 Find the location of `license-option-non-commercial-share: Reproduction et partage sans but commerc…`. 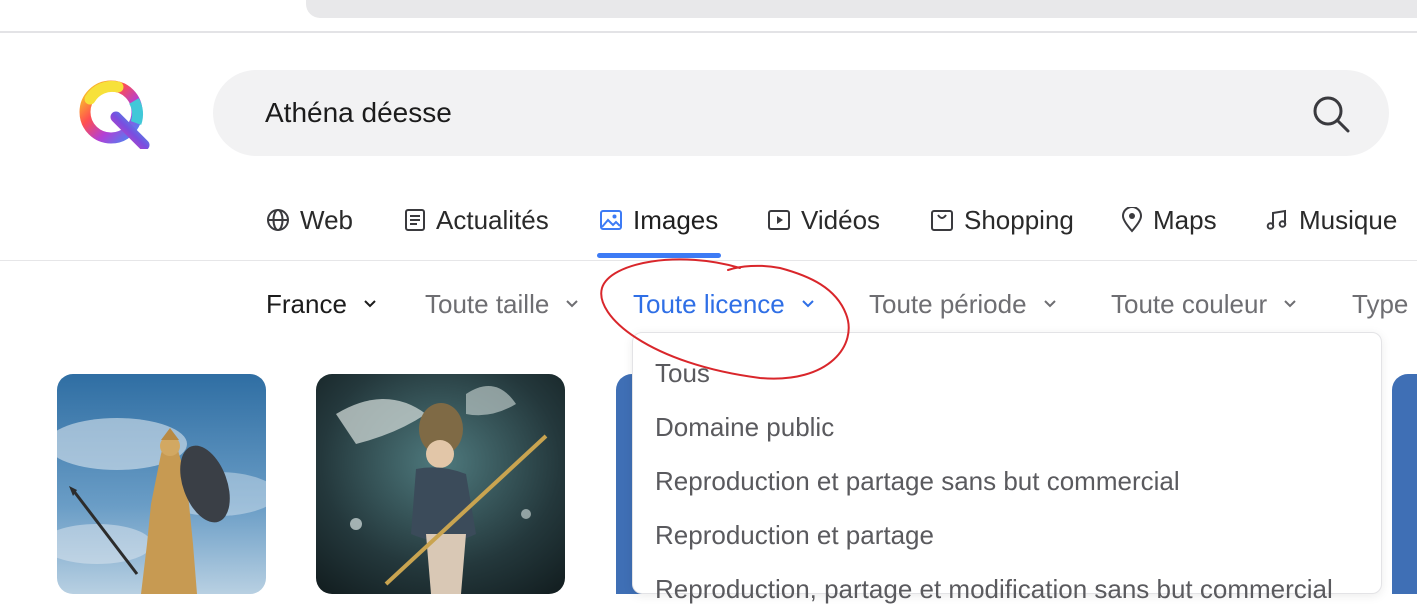

license-option-non-commercial-share: Reproduction et partage sans but commerc… is located at coordinates (917, 481).